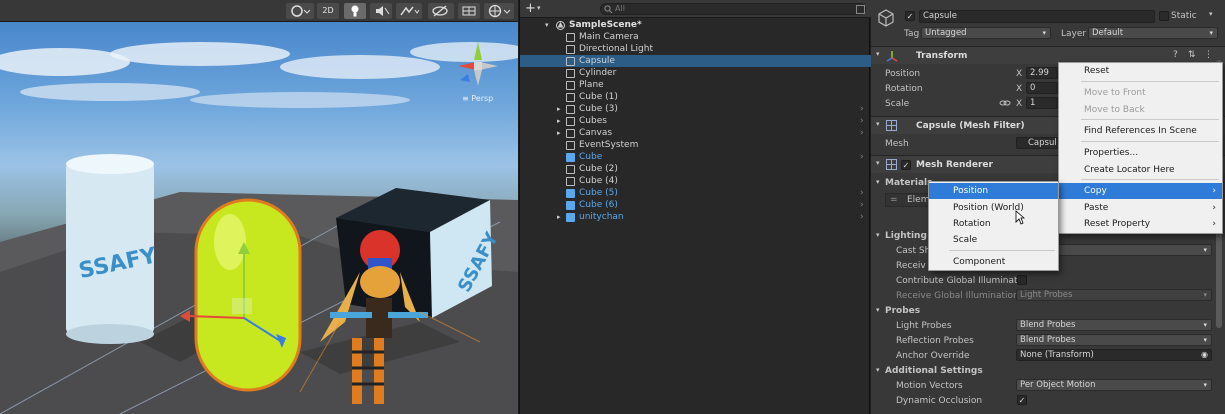 The width and height of the screenshot is (1225, 414). Describe the element at coordinates (695, 193) in the screenshot. I see `hierarchy-row: Cube (5) ›` at that location.